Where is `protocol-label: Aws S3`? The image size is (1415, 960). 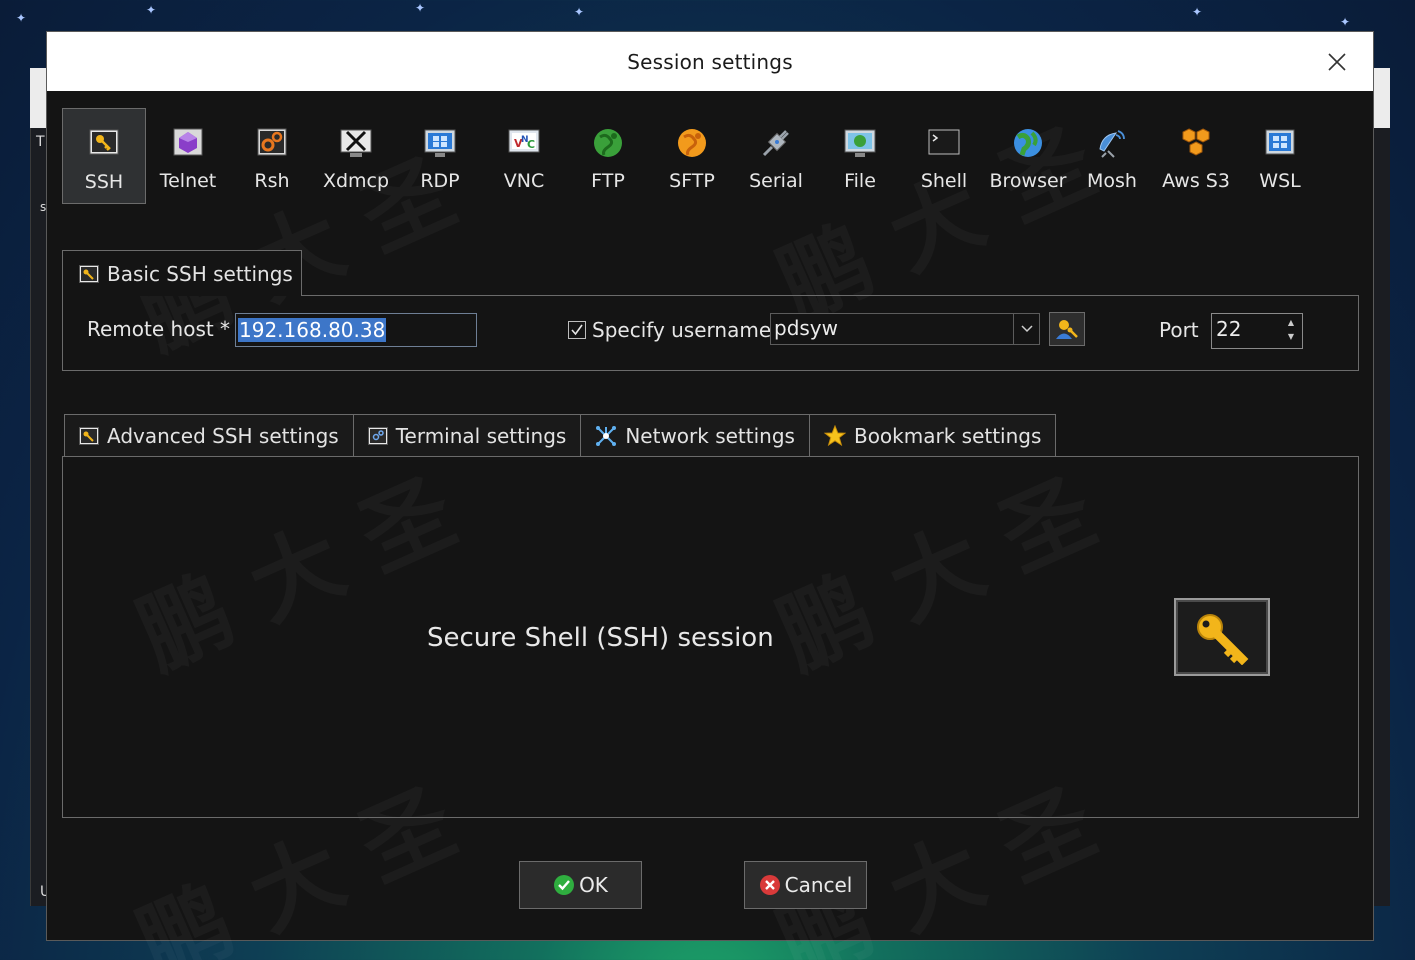
protocol-label: Aws S3 is located at coordinates (1196, 181).